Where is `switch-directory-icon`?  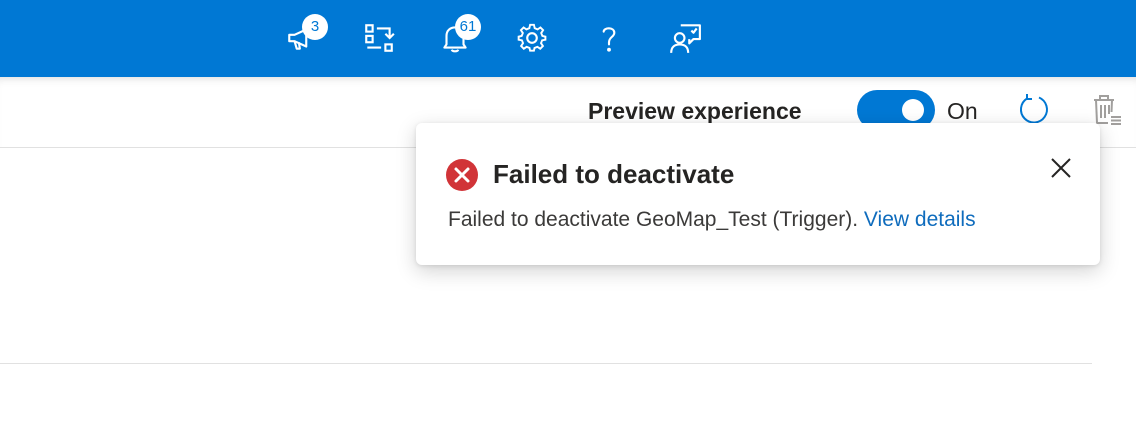
switch-directory-icon is located at coordinates (379, 38).